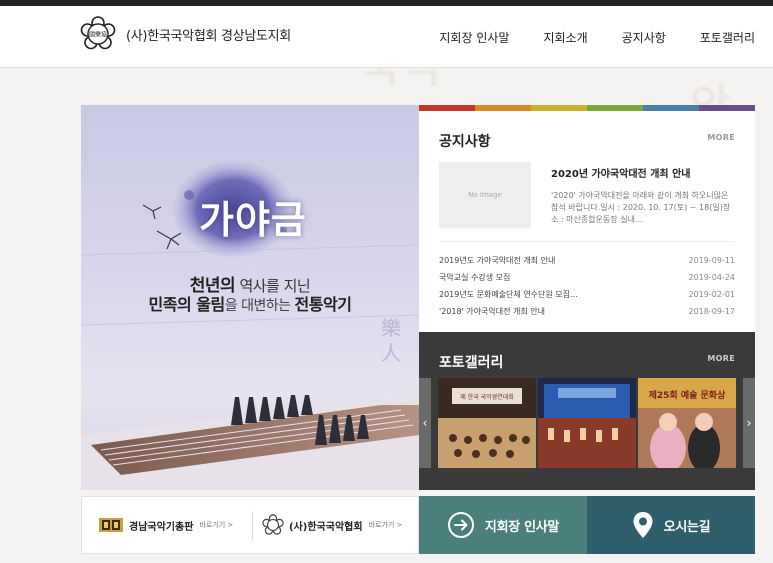  What do you see at coordinates (487, 397) in the screenshot?
I see `svg-text: 제 한국 국악경연대회` at bounding box center [487, 397].